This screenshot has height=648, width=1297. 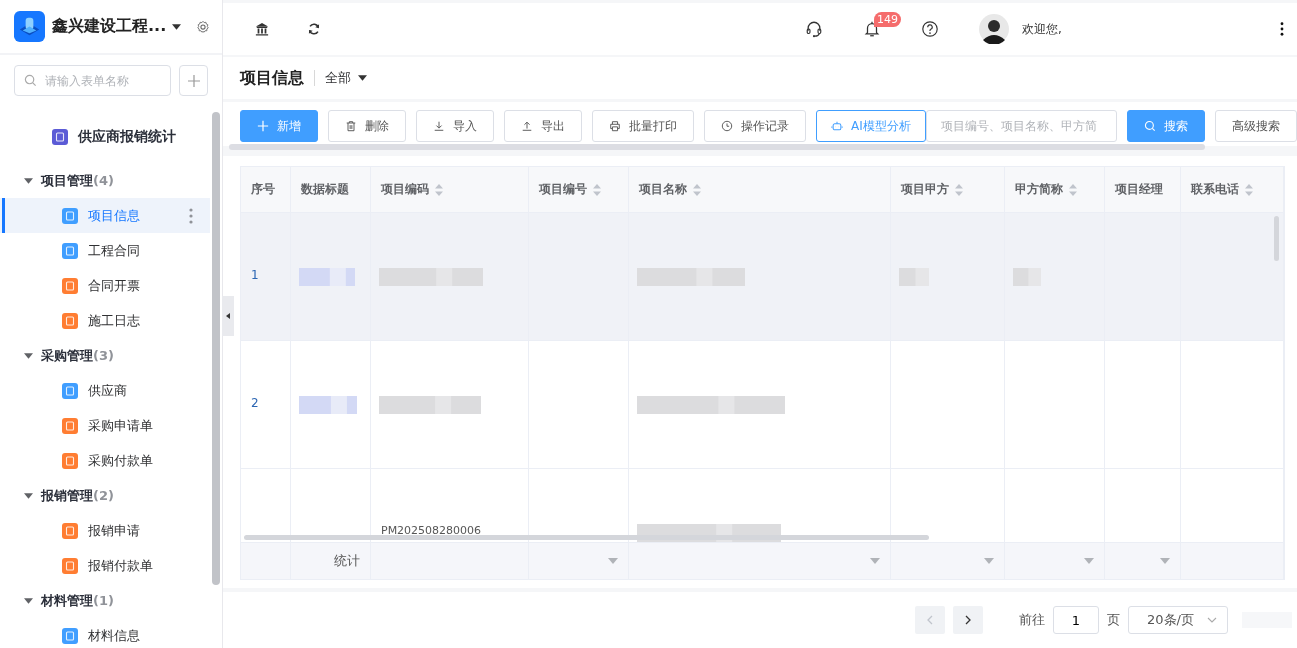 What do you see at coordinates (331, 190) in the screenshot?
I see `column-header: 数据标题` at bounding box center [331, 190].